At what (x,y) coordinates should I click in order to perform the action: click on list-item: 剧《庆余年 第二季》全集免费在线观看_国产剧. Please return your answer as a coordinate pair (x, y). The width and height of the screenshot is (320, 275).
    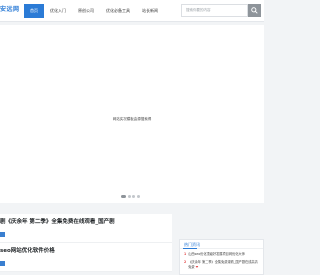
    Looking at the image, I should click on (86, 228).